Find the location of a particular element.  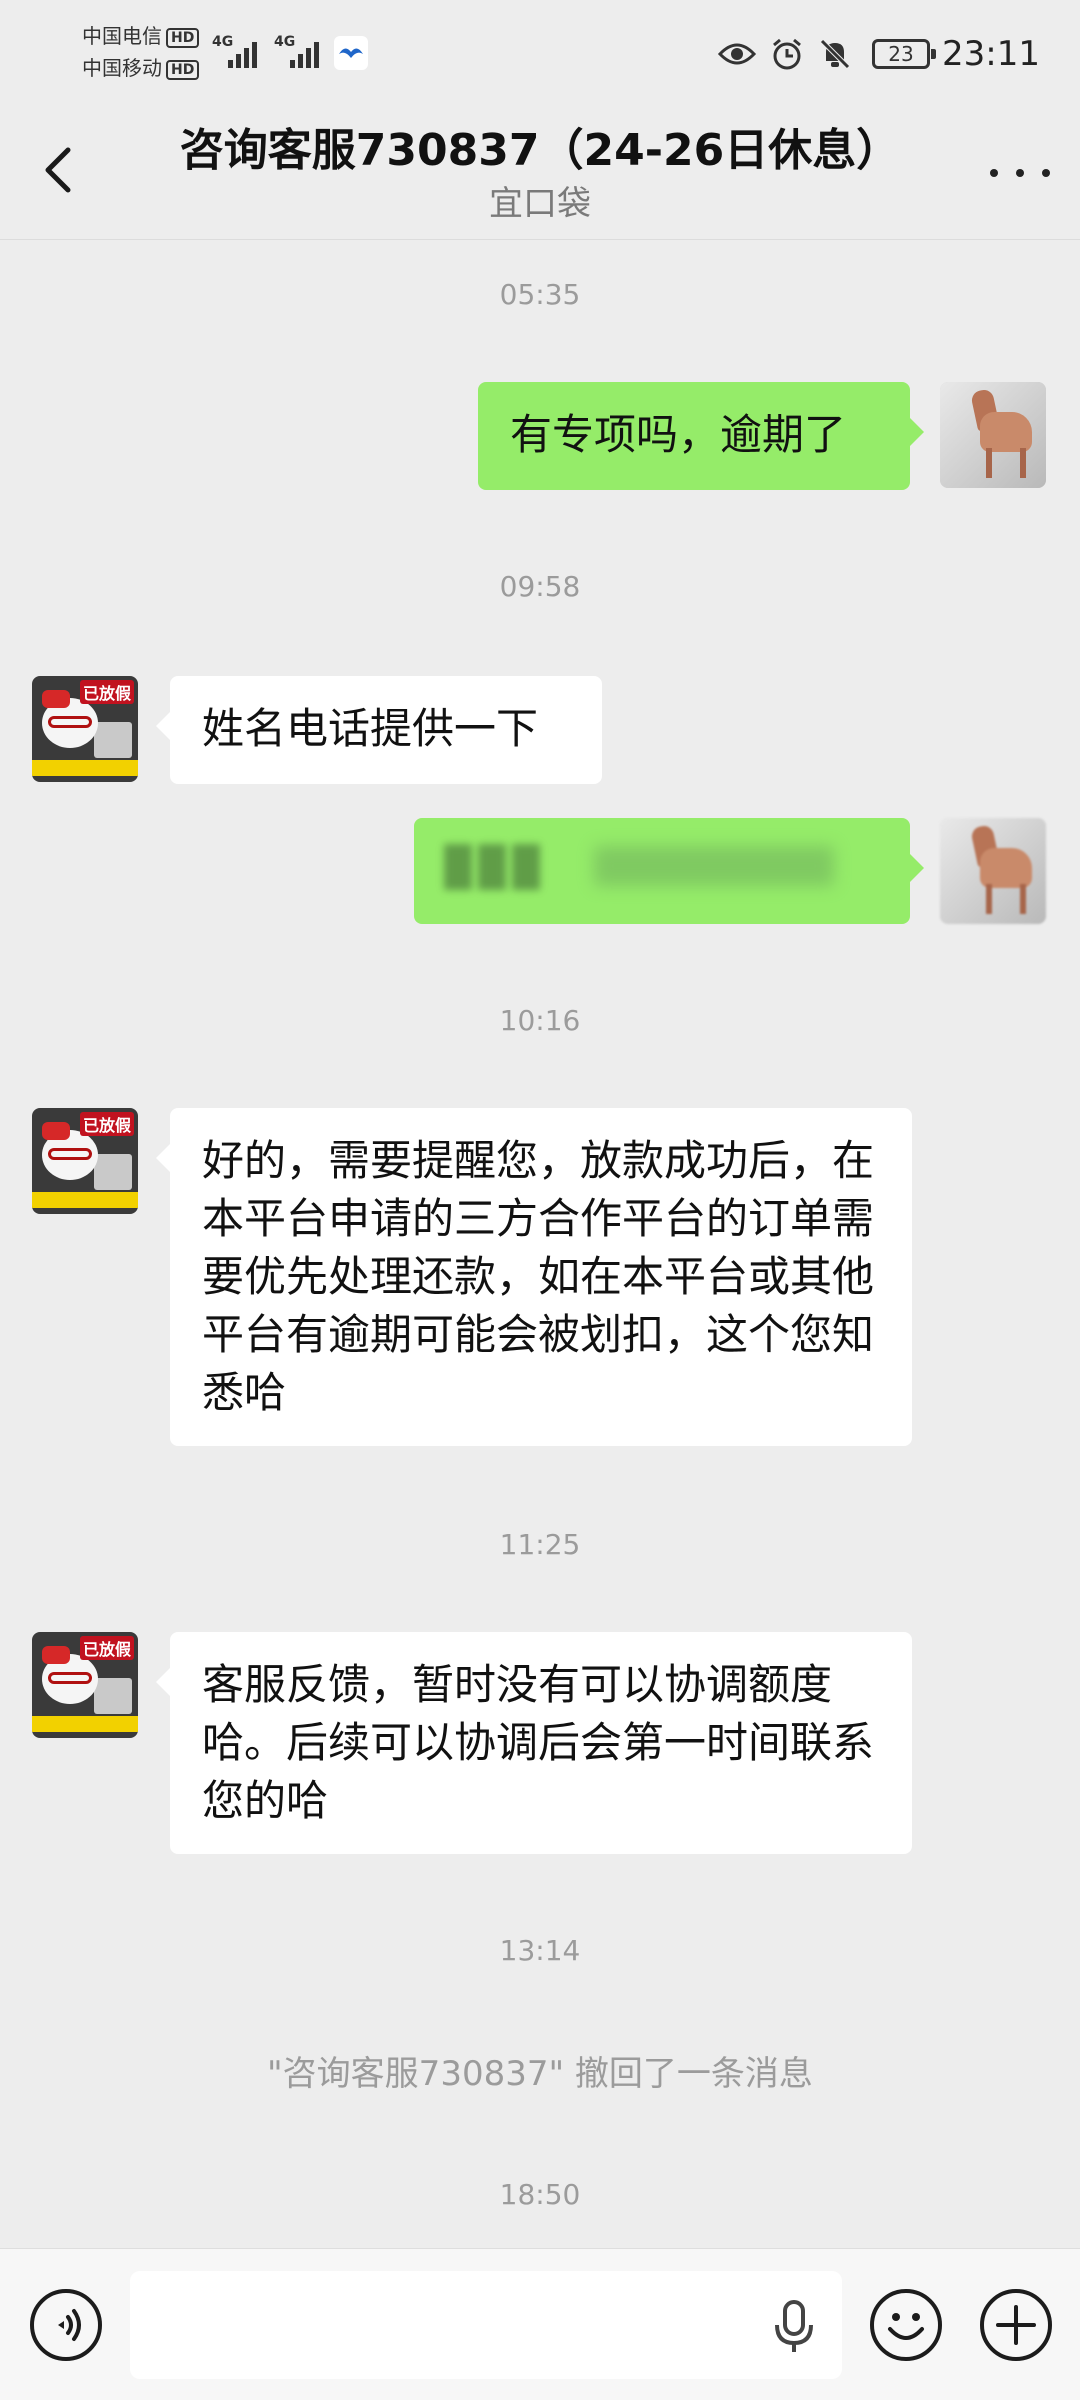

chat-title-block: 咨询客服730837（24-26日休息） 宜口袋 is located at coordinates (540, 169).